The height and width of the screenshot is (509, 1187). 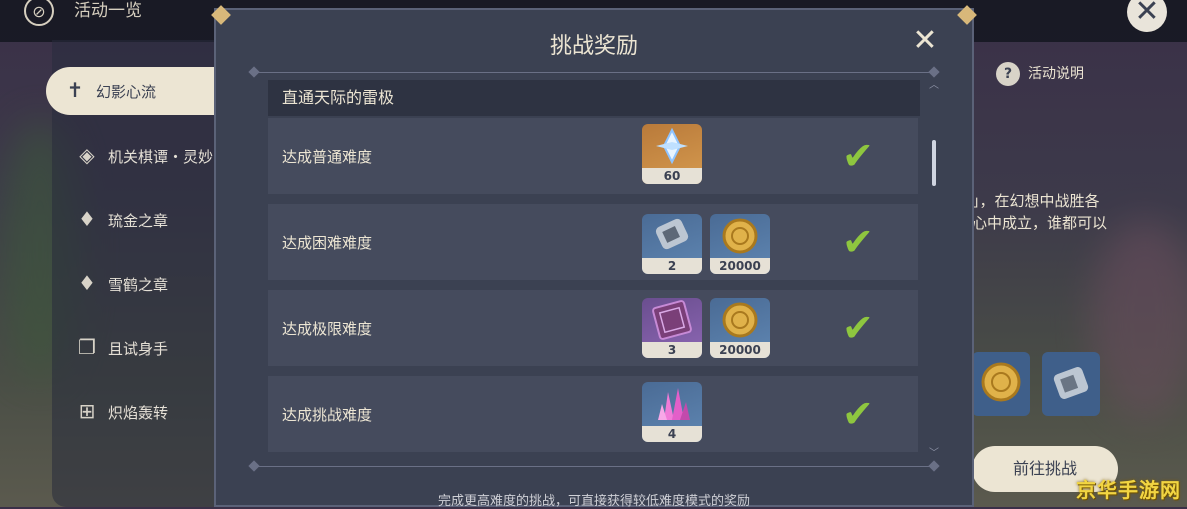 What do you see at coordinates (1138, 320) in the screenshot?
I see `background-foliage` at bounding box center [1138, 320].